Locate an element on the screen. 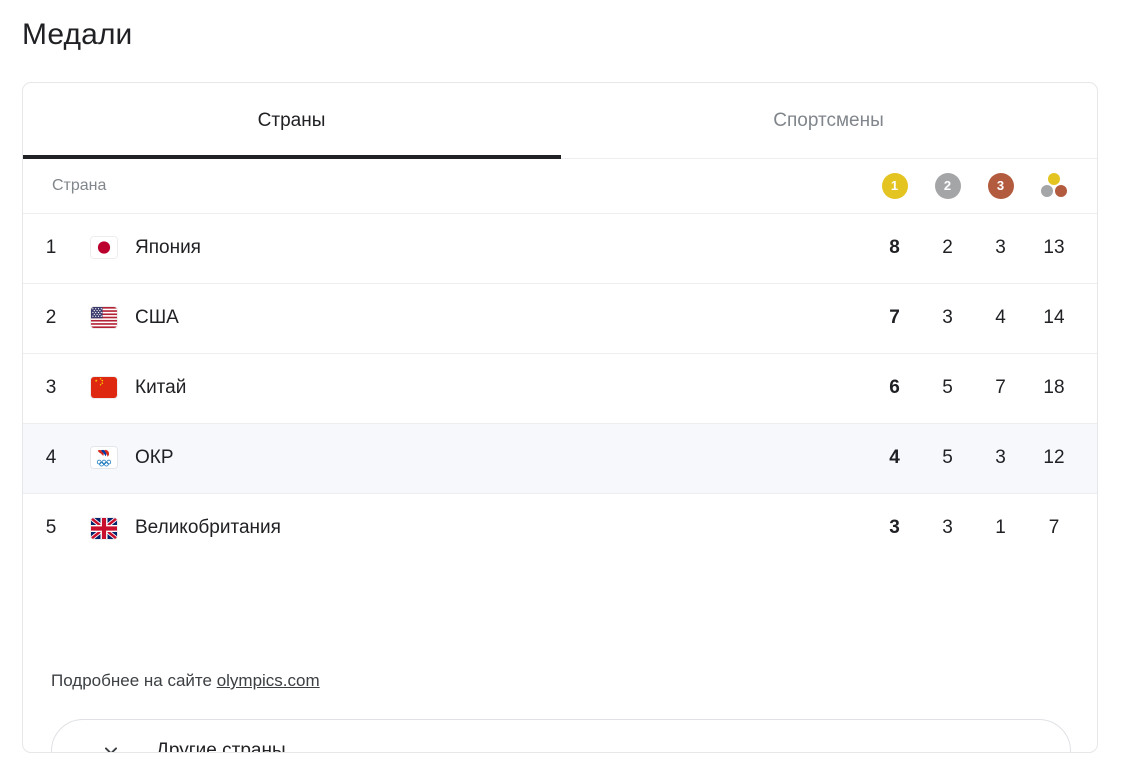 The height and width of the screenshot is (775, 1121). column-header-silver: 2 is located at coordinates (947, 186).